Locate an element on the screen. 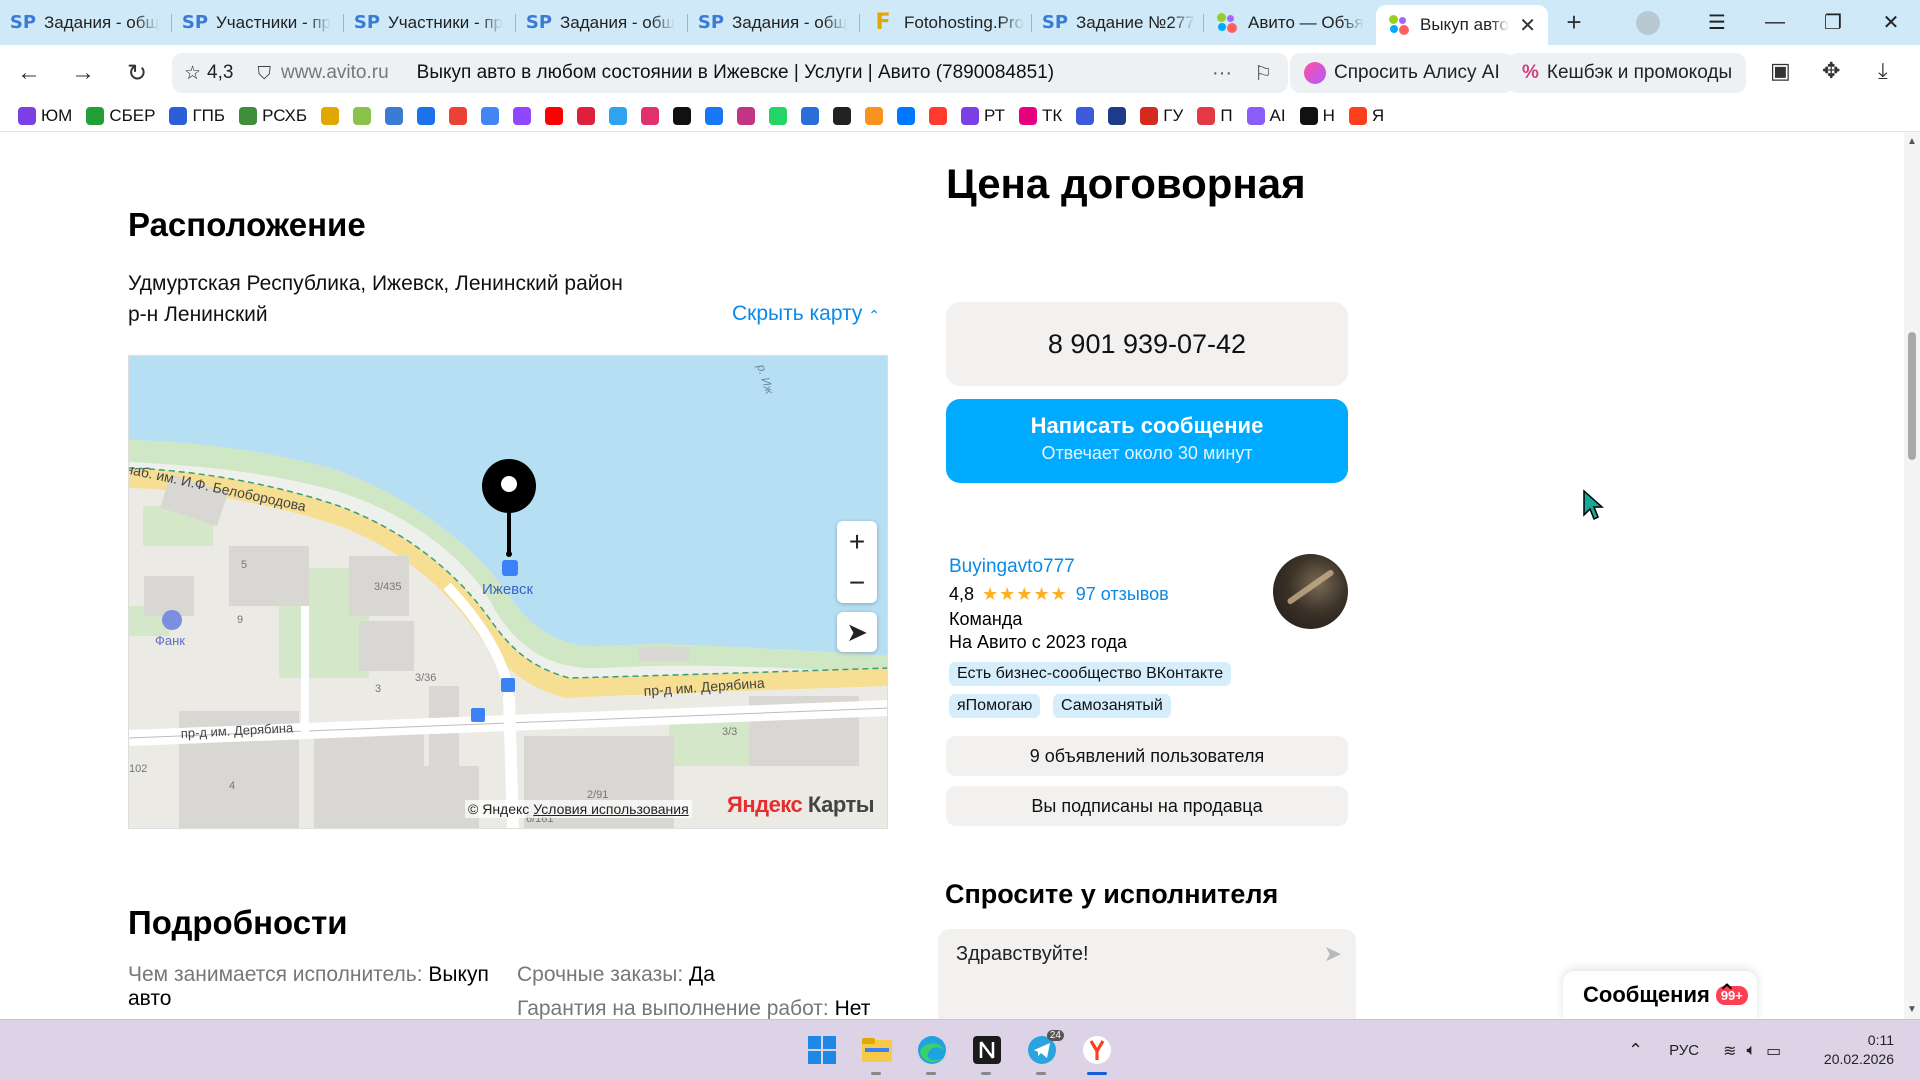 This screenshot has height=1080, width=1920. bookmark-item: Н is located at coordinates (1317, 116).